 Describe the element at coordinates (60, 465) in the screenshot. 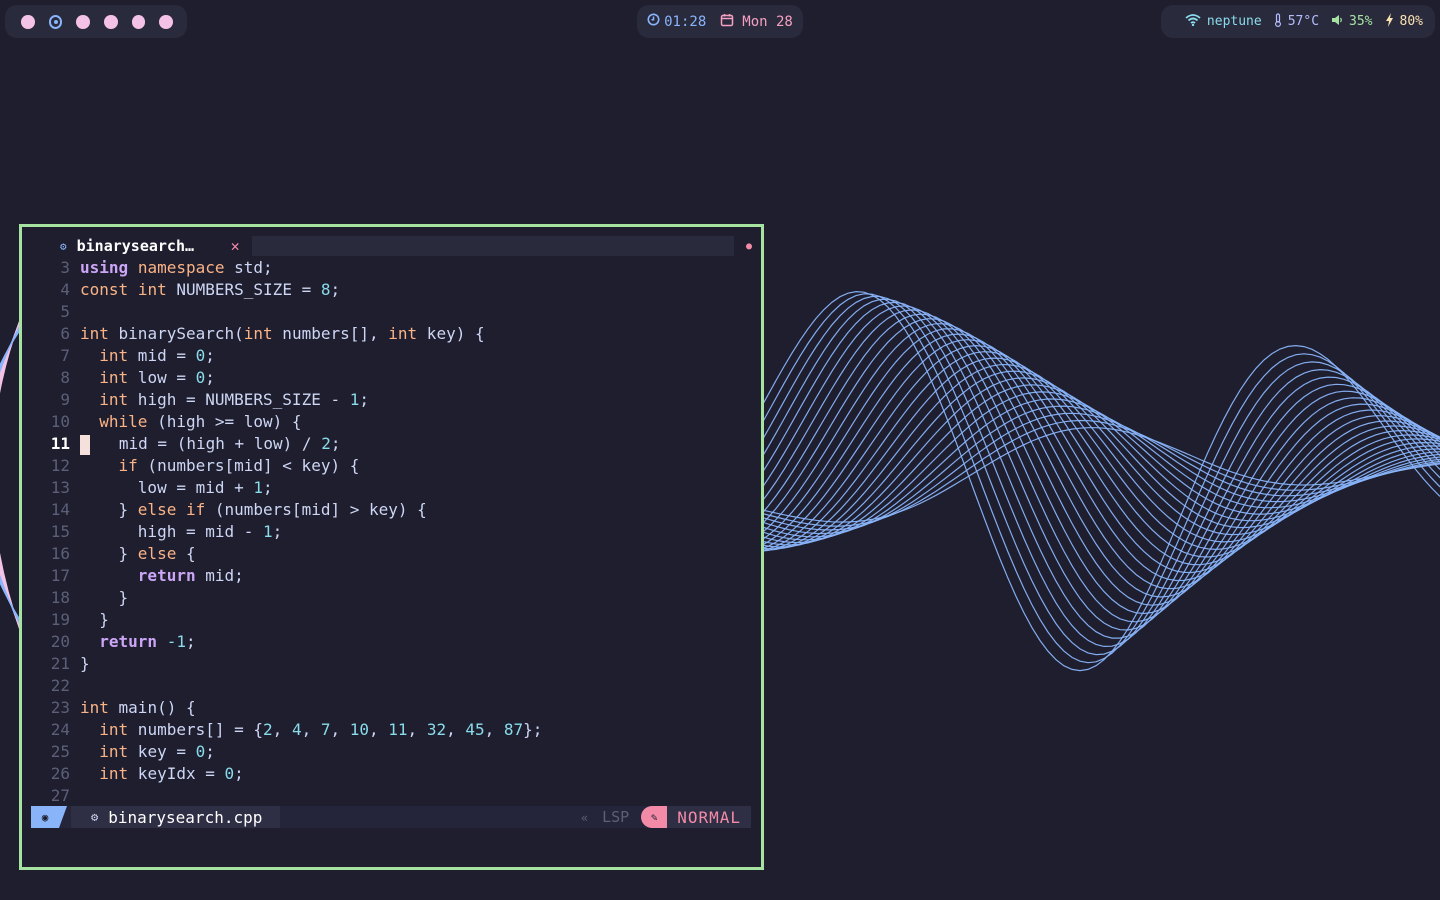

I see `line-number: 12` at that location.